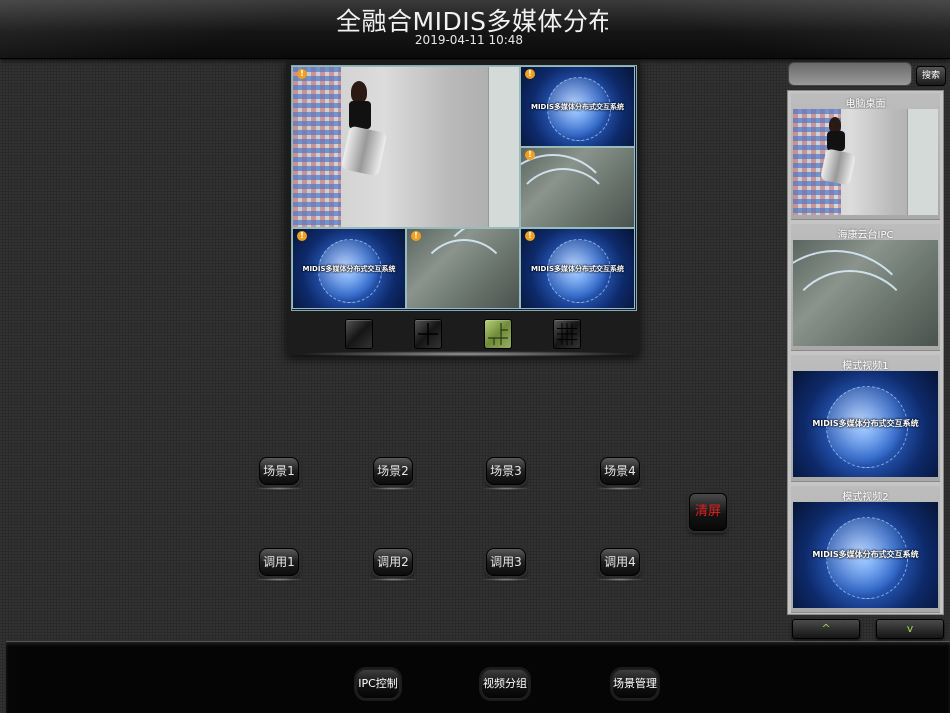  What do you see at coordinates (506, 473) in the screenshot?
I see `scene-3-button: 场景3` at bounding box center [506, 473].